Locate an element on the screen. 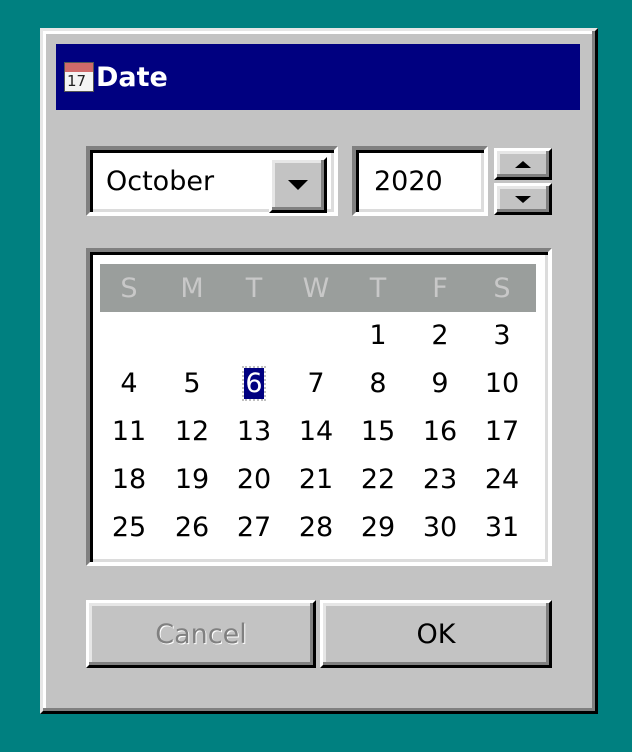 Image resolution: width=632 pixels, height=752 pixels. day-number: 20 is located at coordinates (254, 479).